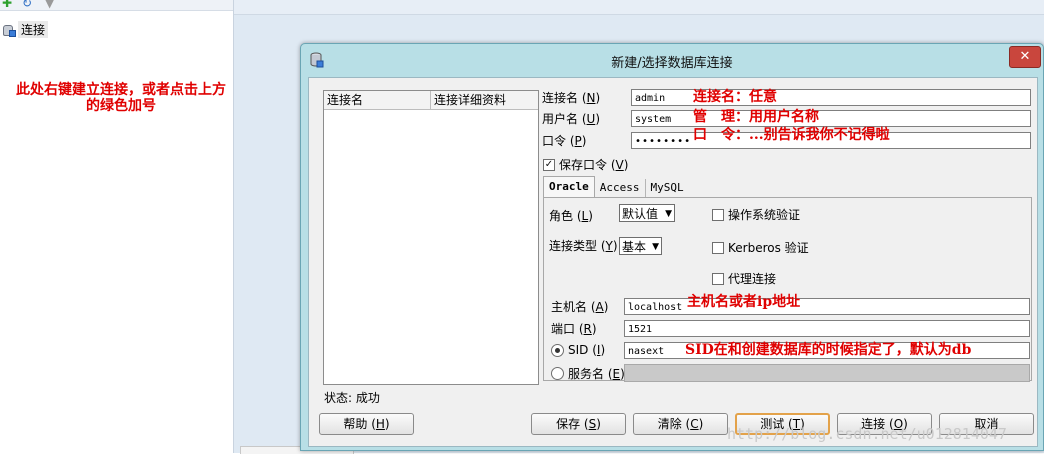 The height and width of the screenshot is (454, 1044). I want to click on connection-icon, so click(9, 30).